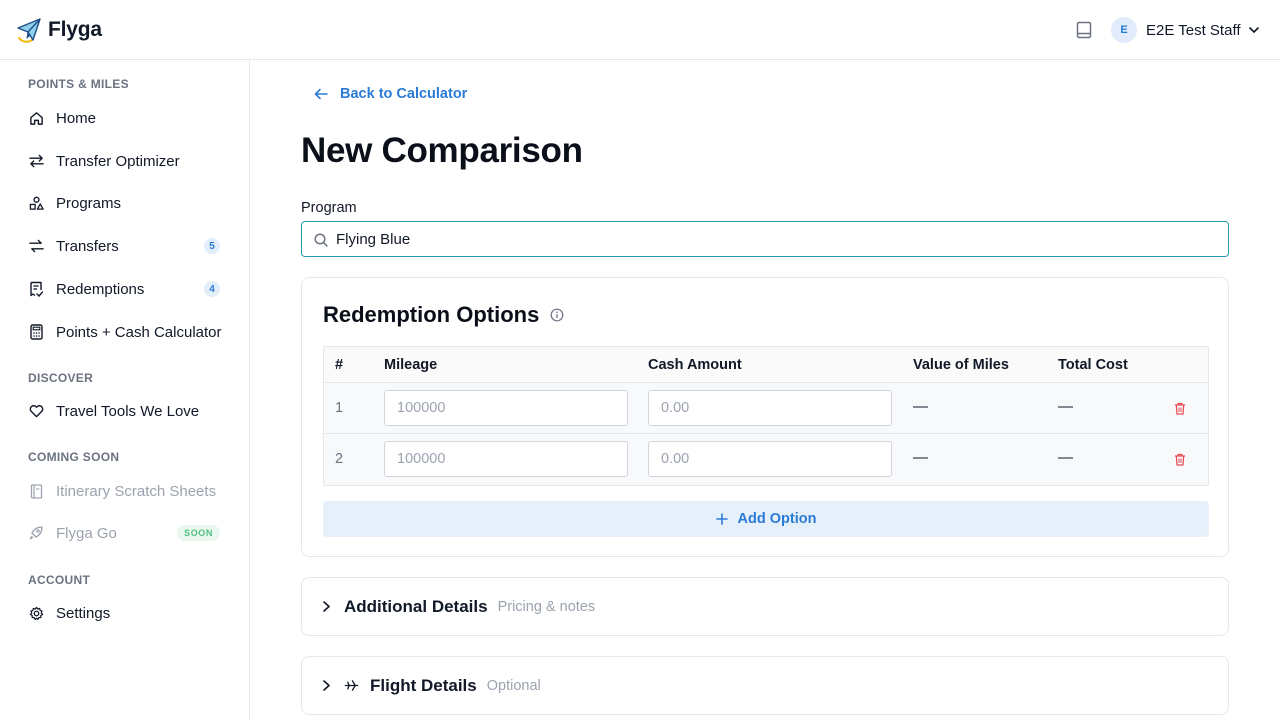 This screenshot has width=1280, height=720. What do you see at coordinates (546, 606) in the screenshot?
I see `accordion-subtitle: Pricing & notes` at bounding box center [546, 606].